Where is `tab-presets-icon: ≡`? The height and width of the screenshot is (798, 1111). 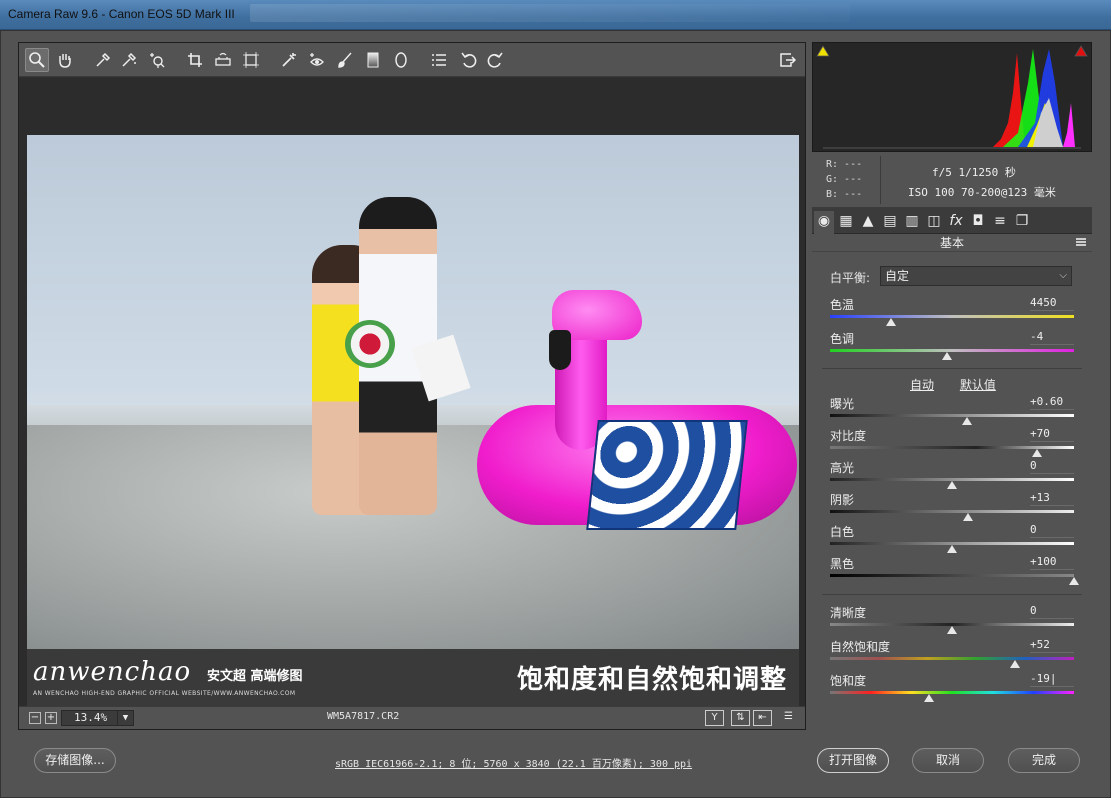 tab-presets-icon: ≡ is located at coordinates (1000, 221).